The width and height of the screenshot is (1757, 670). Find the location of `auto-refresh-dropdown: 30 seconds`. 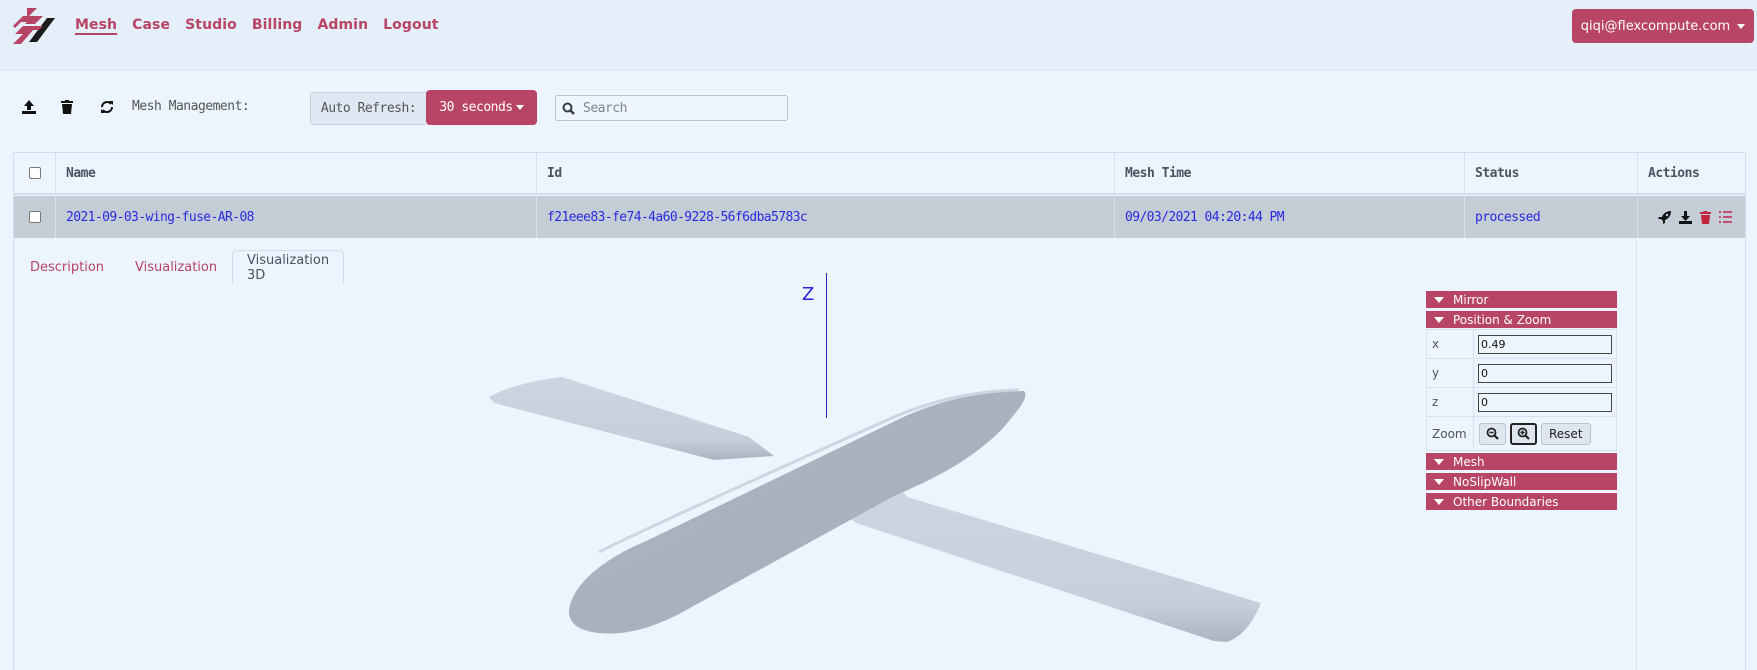

auto-refresh-dropdown: 30 seconds is located at coordinates (481, 107).